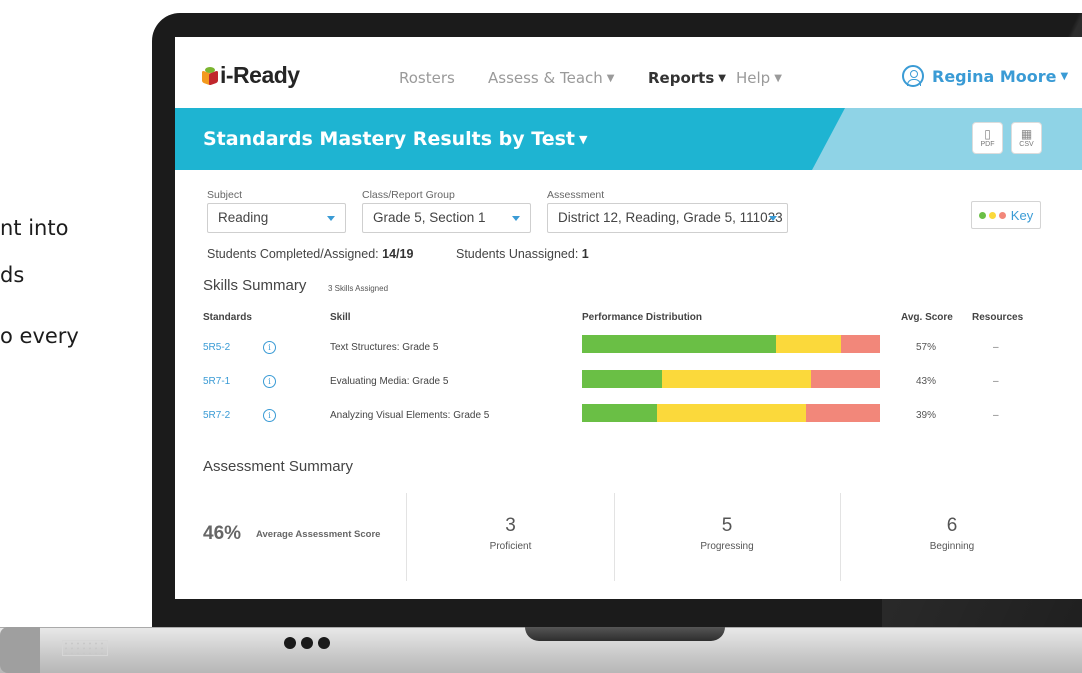  I want to click on avg-score: 39%, so click(926, 415).